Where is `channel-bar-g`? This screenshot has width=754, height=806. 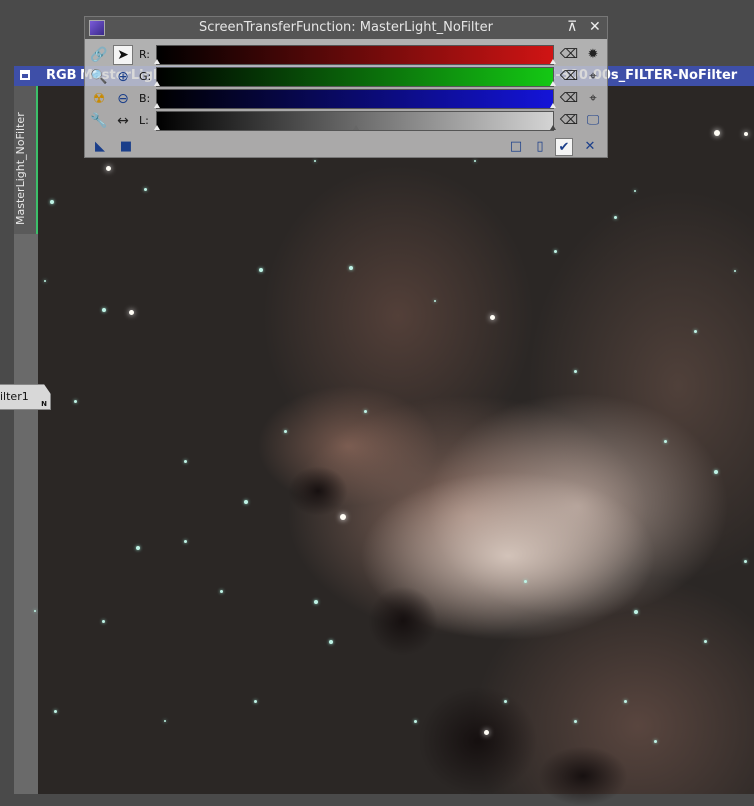 channel-bar-g is located at coordinates (355, 77).